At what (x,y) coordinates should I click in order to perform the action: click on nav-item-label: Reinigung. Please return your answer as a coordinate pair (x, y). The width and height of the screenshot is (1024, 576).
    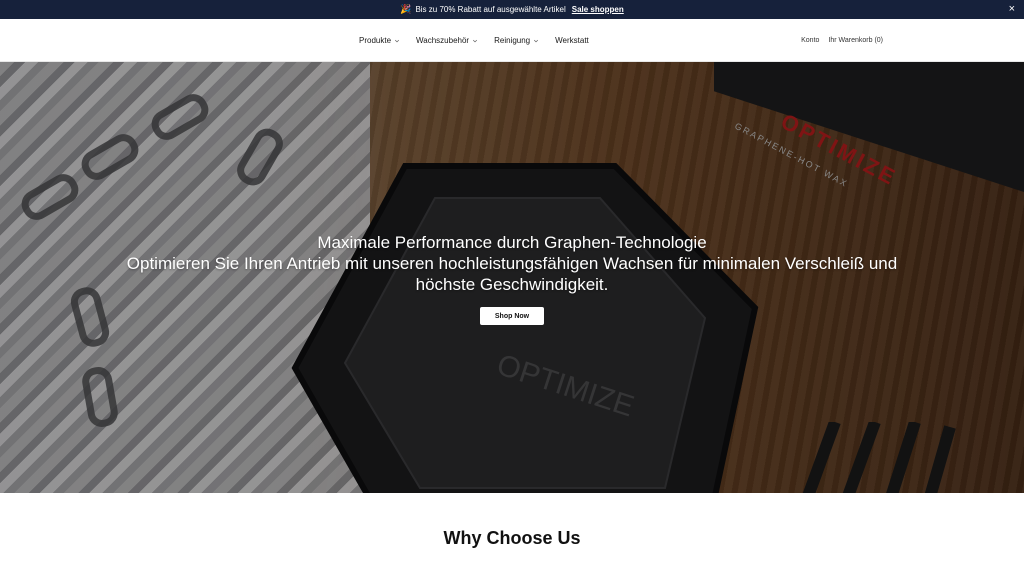
    Looking at the image, I should click on (512, 40).